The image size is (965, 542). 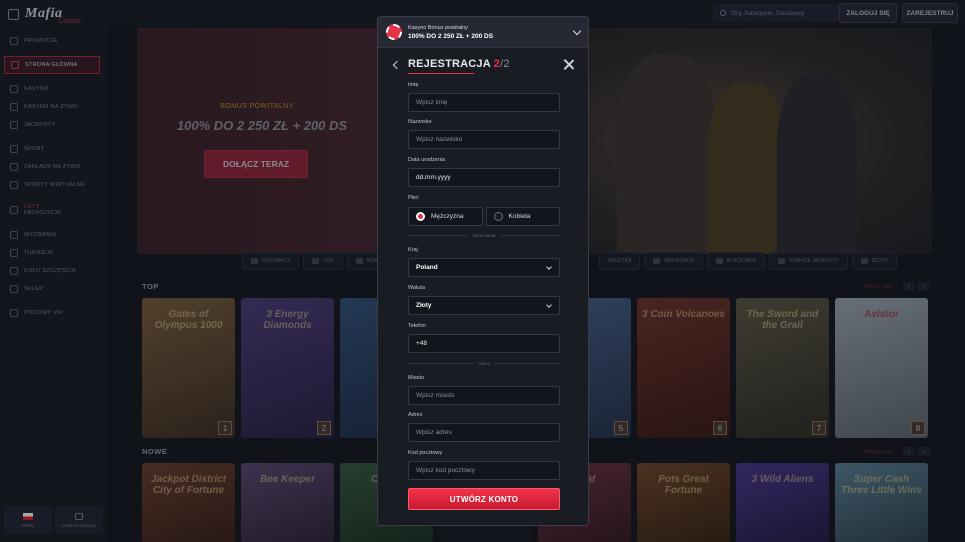 I want to click on login-button: ZALOGUJ SIĘ, so click(x=868, y=13).